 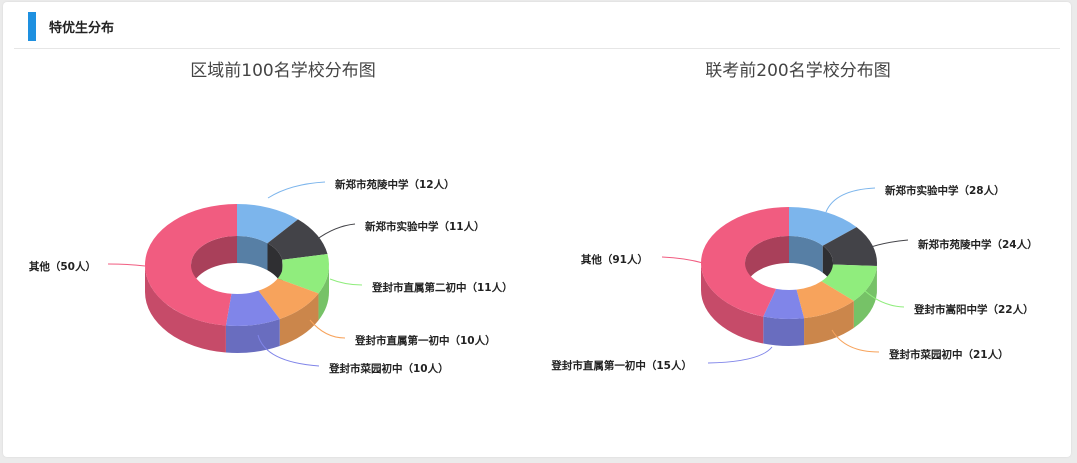 What do you see at coordinates (442, 287) in the screenshot?
I see `data-label-2: 登封市直属第二初中（11人）` at bounding box center [442, 287].